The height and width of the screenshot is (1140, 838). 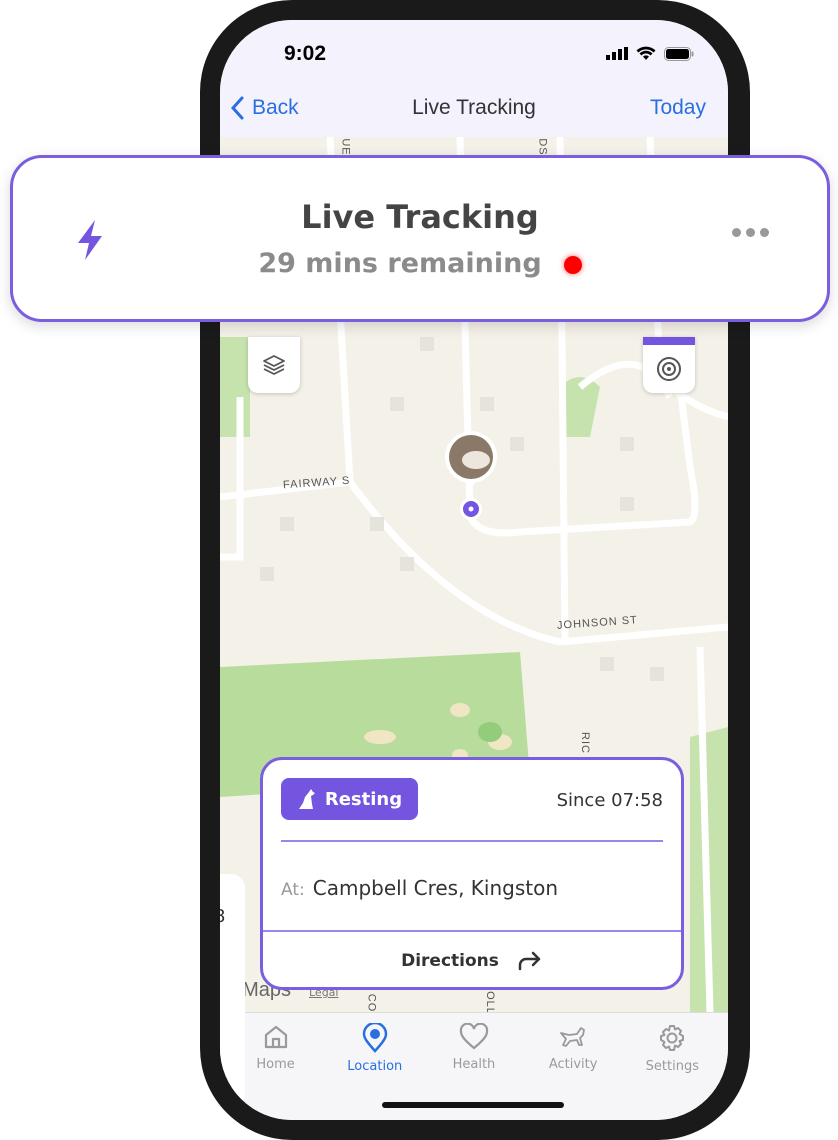 What do you see at coordinates (472, 841) in the screenshot?
I see `divider` at bounding box center [472, 841].